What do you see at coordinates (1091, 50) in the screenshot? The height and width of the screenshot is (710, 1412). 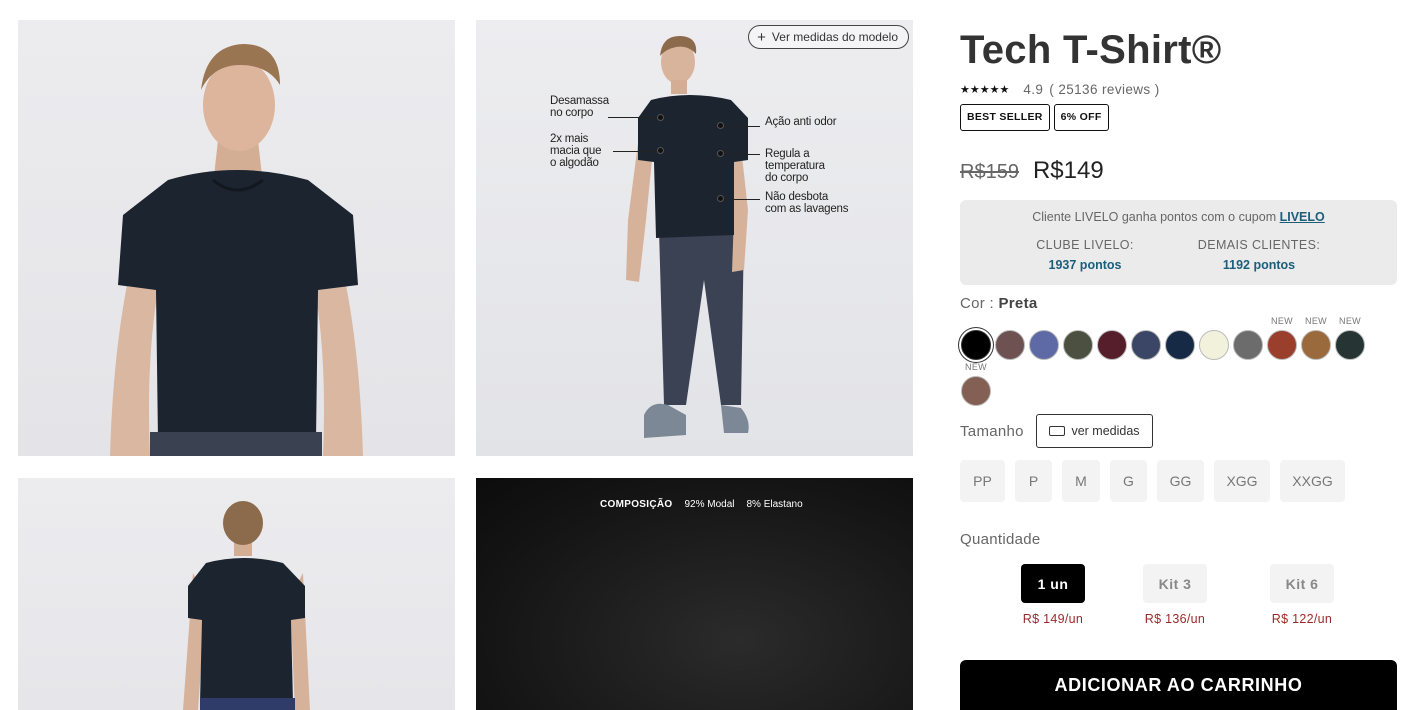 I see `product-title: Tech T-Shirt®` at bounding box center [1091, 50].